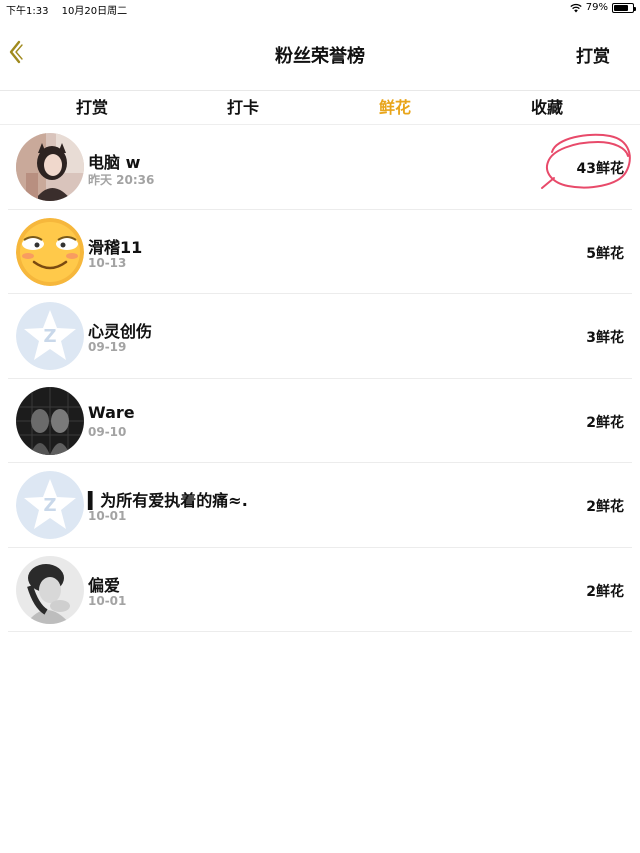 Image resolution: width=640 pixels, height=853 pixels. I want to click on status-bar: 下午1:33 10月20日周二 79%, so click(320, 8).